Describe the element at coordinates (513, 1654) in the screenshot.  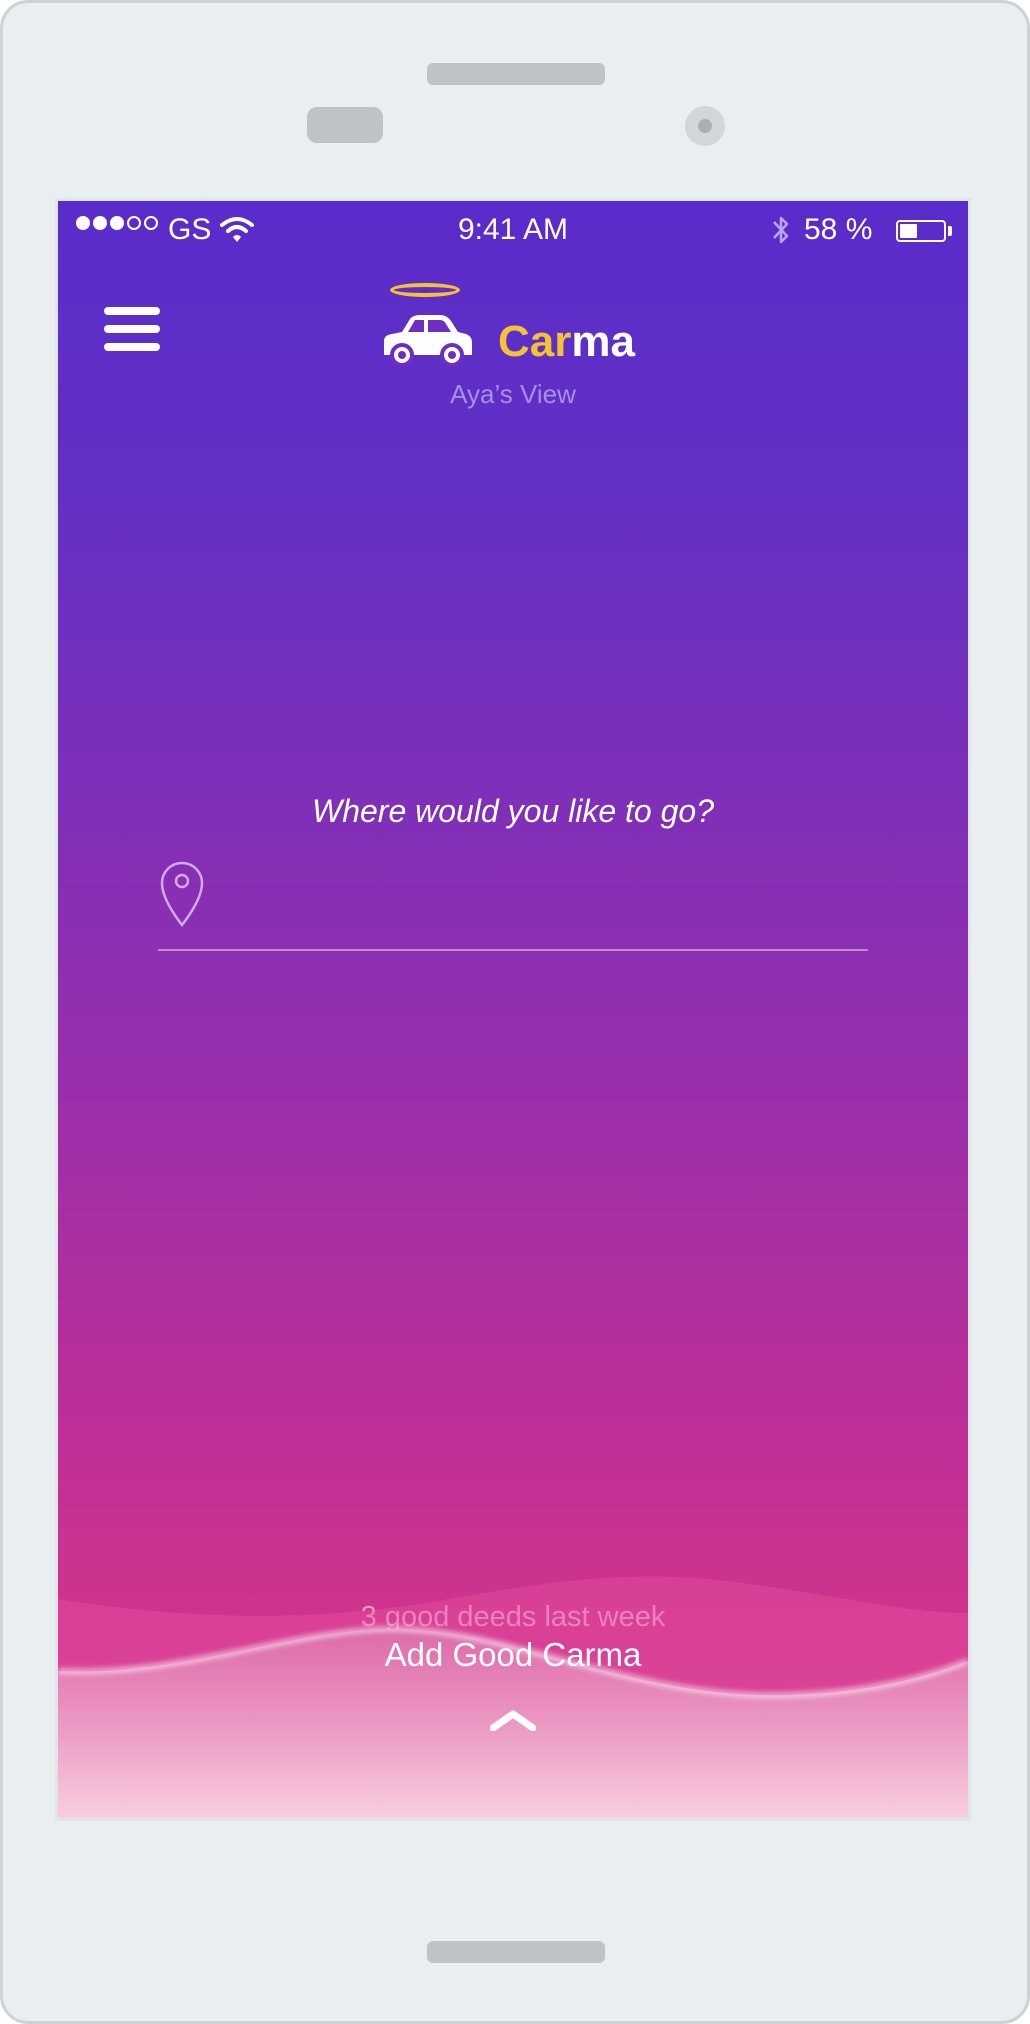
I see `add-good-carma-label: Add Good Carma` at that location.